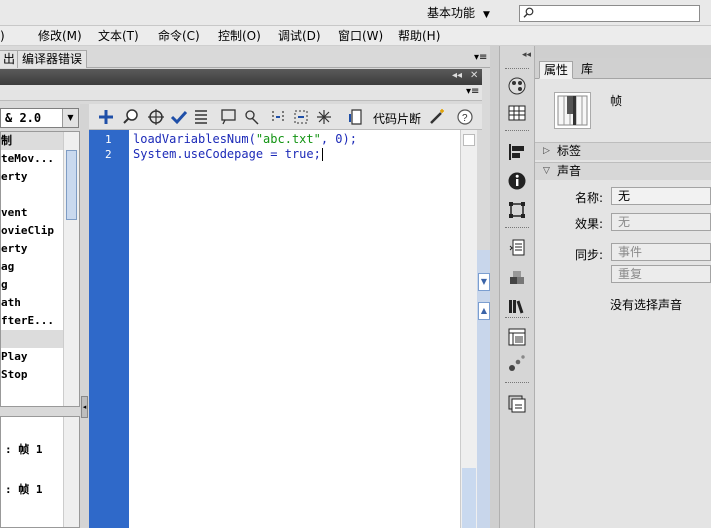  What do you see at coordinates (108, 154) in the screenshot?
I see `line-number: 2` at bounding box center [108, 154].